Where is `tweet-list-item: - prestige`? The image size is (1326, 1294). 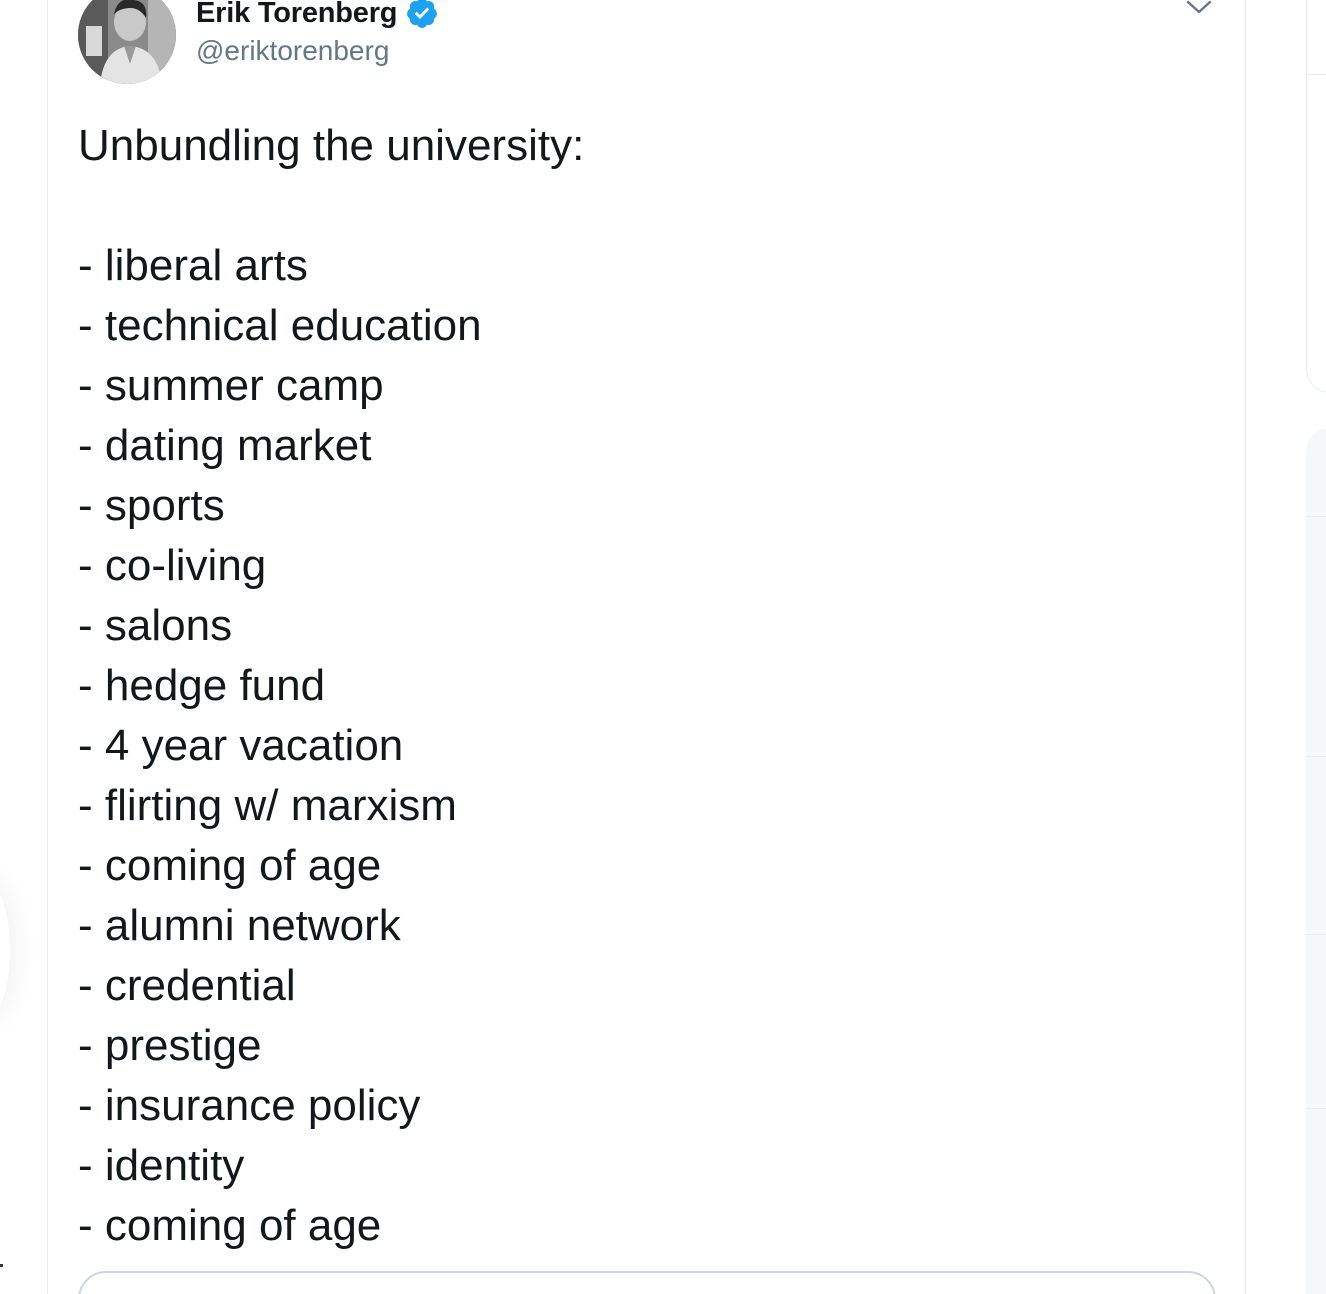 tweet-list-item: - prestige is located at coordinates (170, 1045).